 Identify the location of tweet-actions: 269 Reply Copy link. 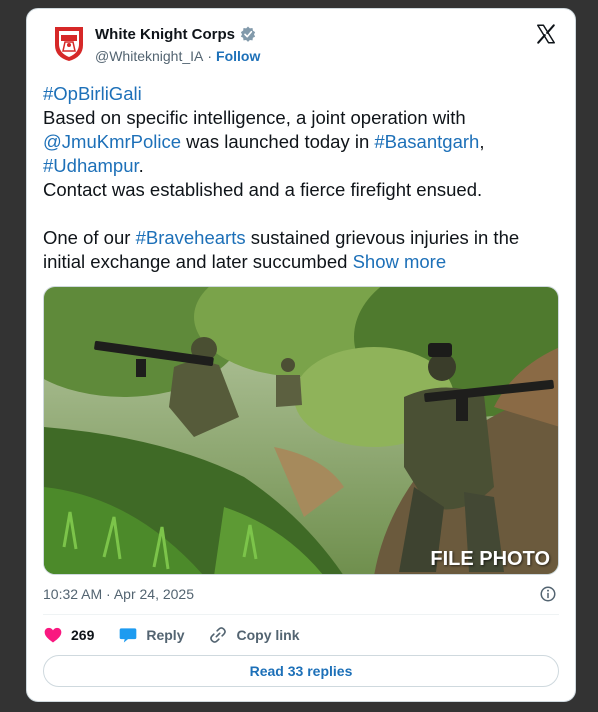
(171, 635).